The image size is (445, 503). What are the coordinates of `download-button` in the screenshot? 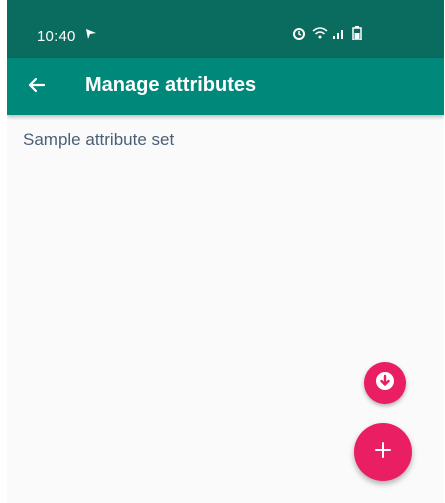 It's located at (385, 383).